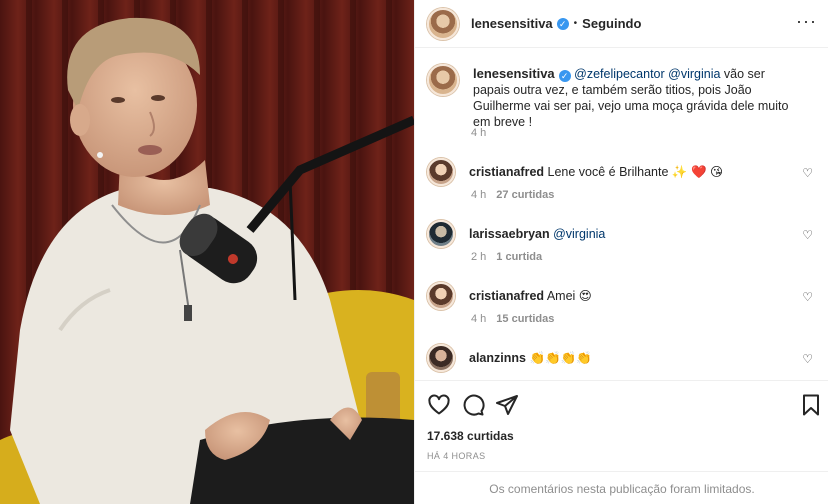  I want to click on comment-meta: 2 h 1 curtida, so click(506, 257).